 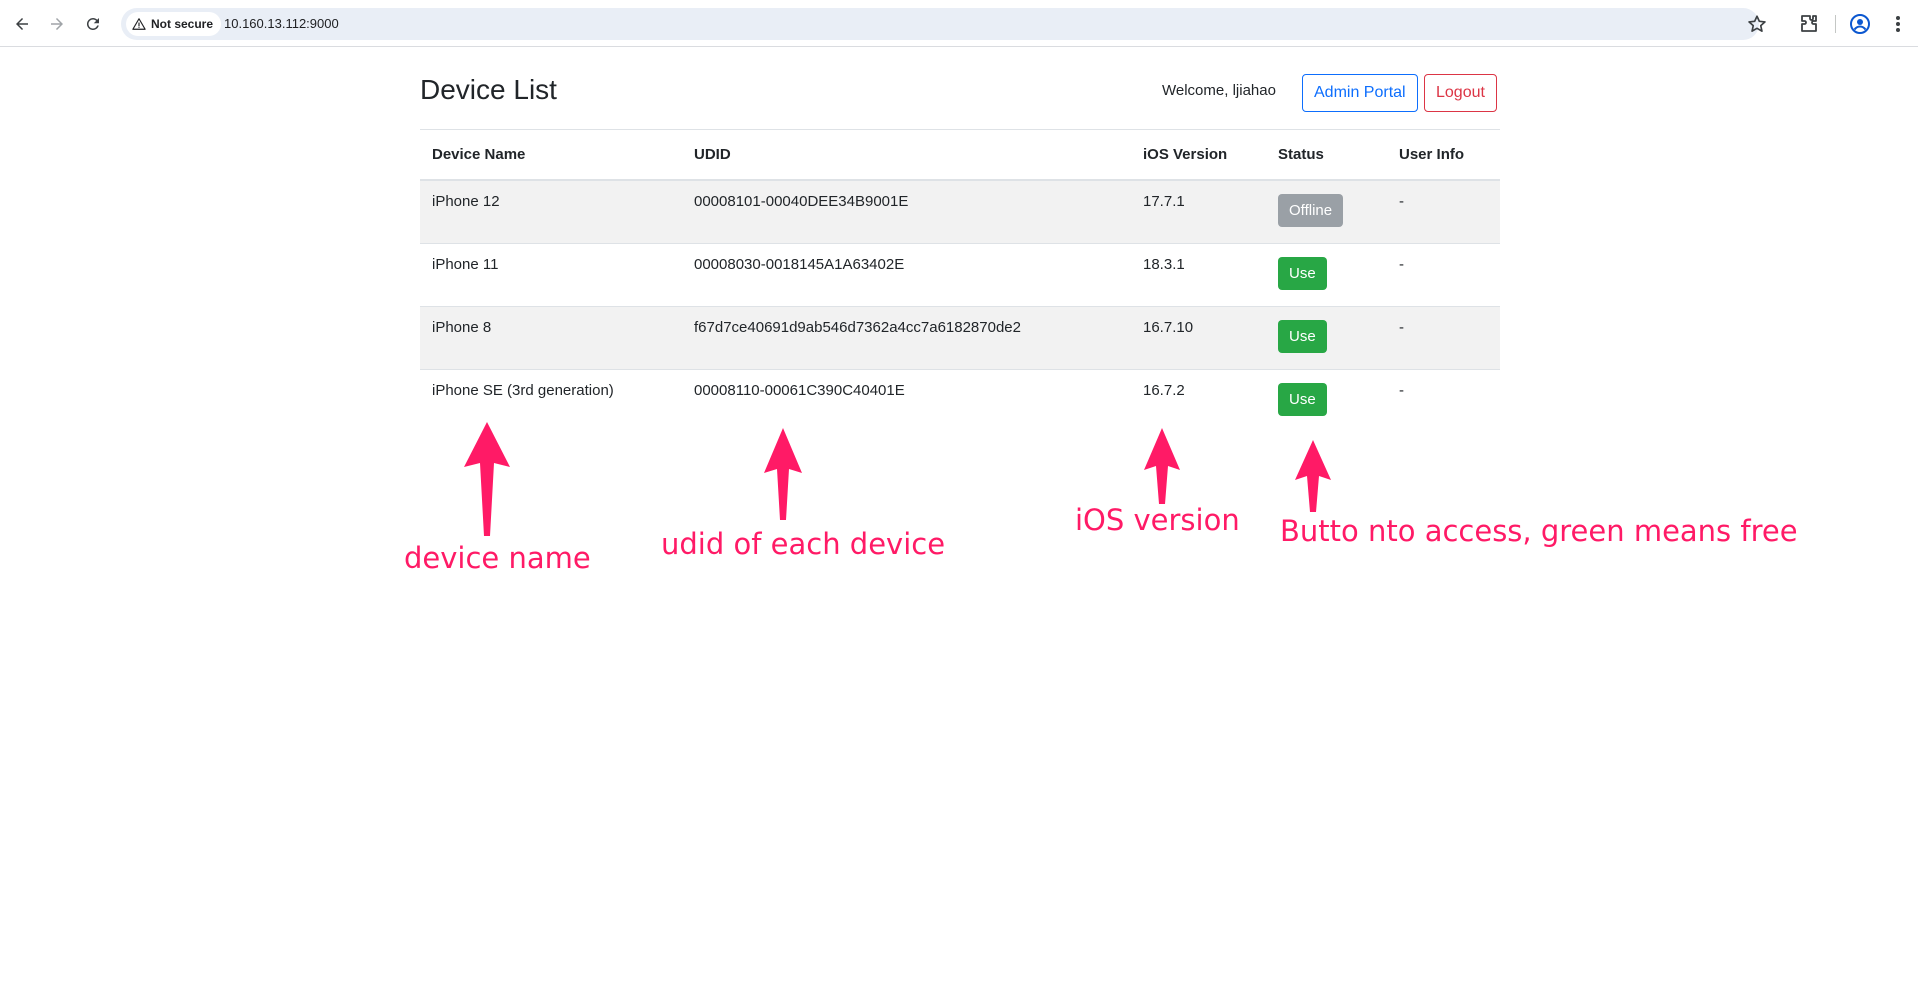 I want to click on column-header-device-name: Device Name, so click(x=551, y=155).